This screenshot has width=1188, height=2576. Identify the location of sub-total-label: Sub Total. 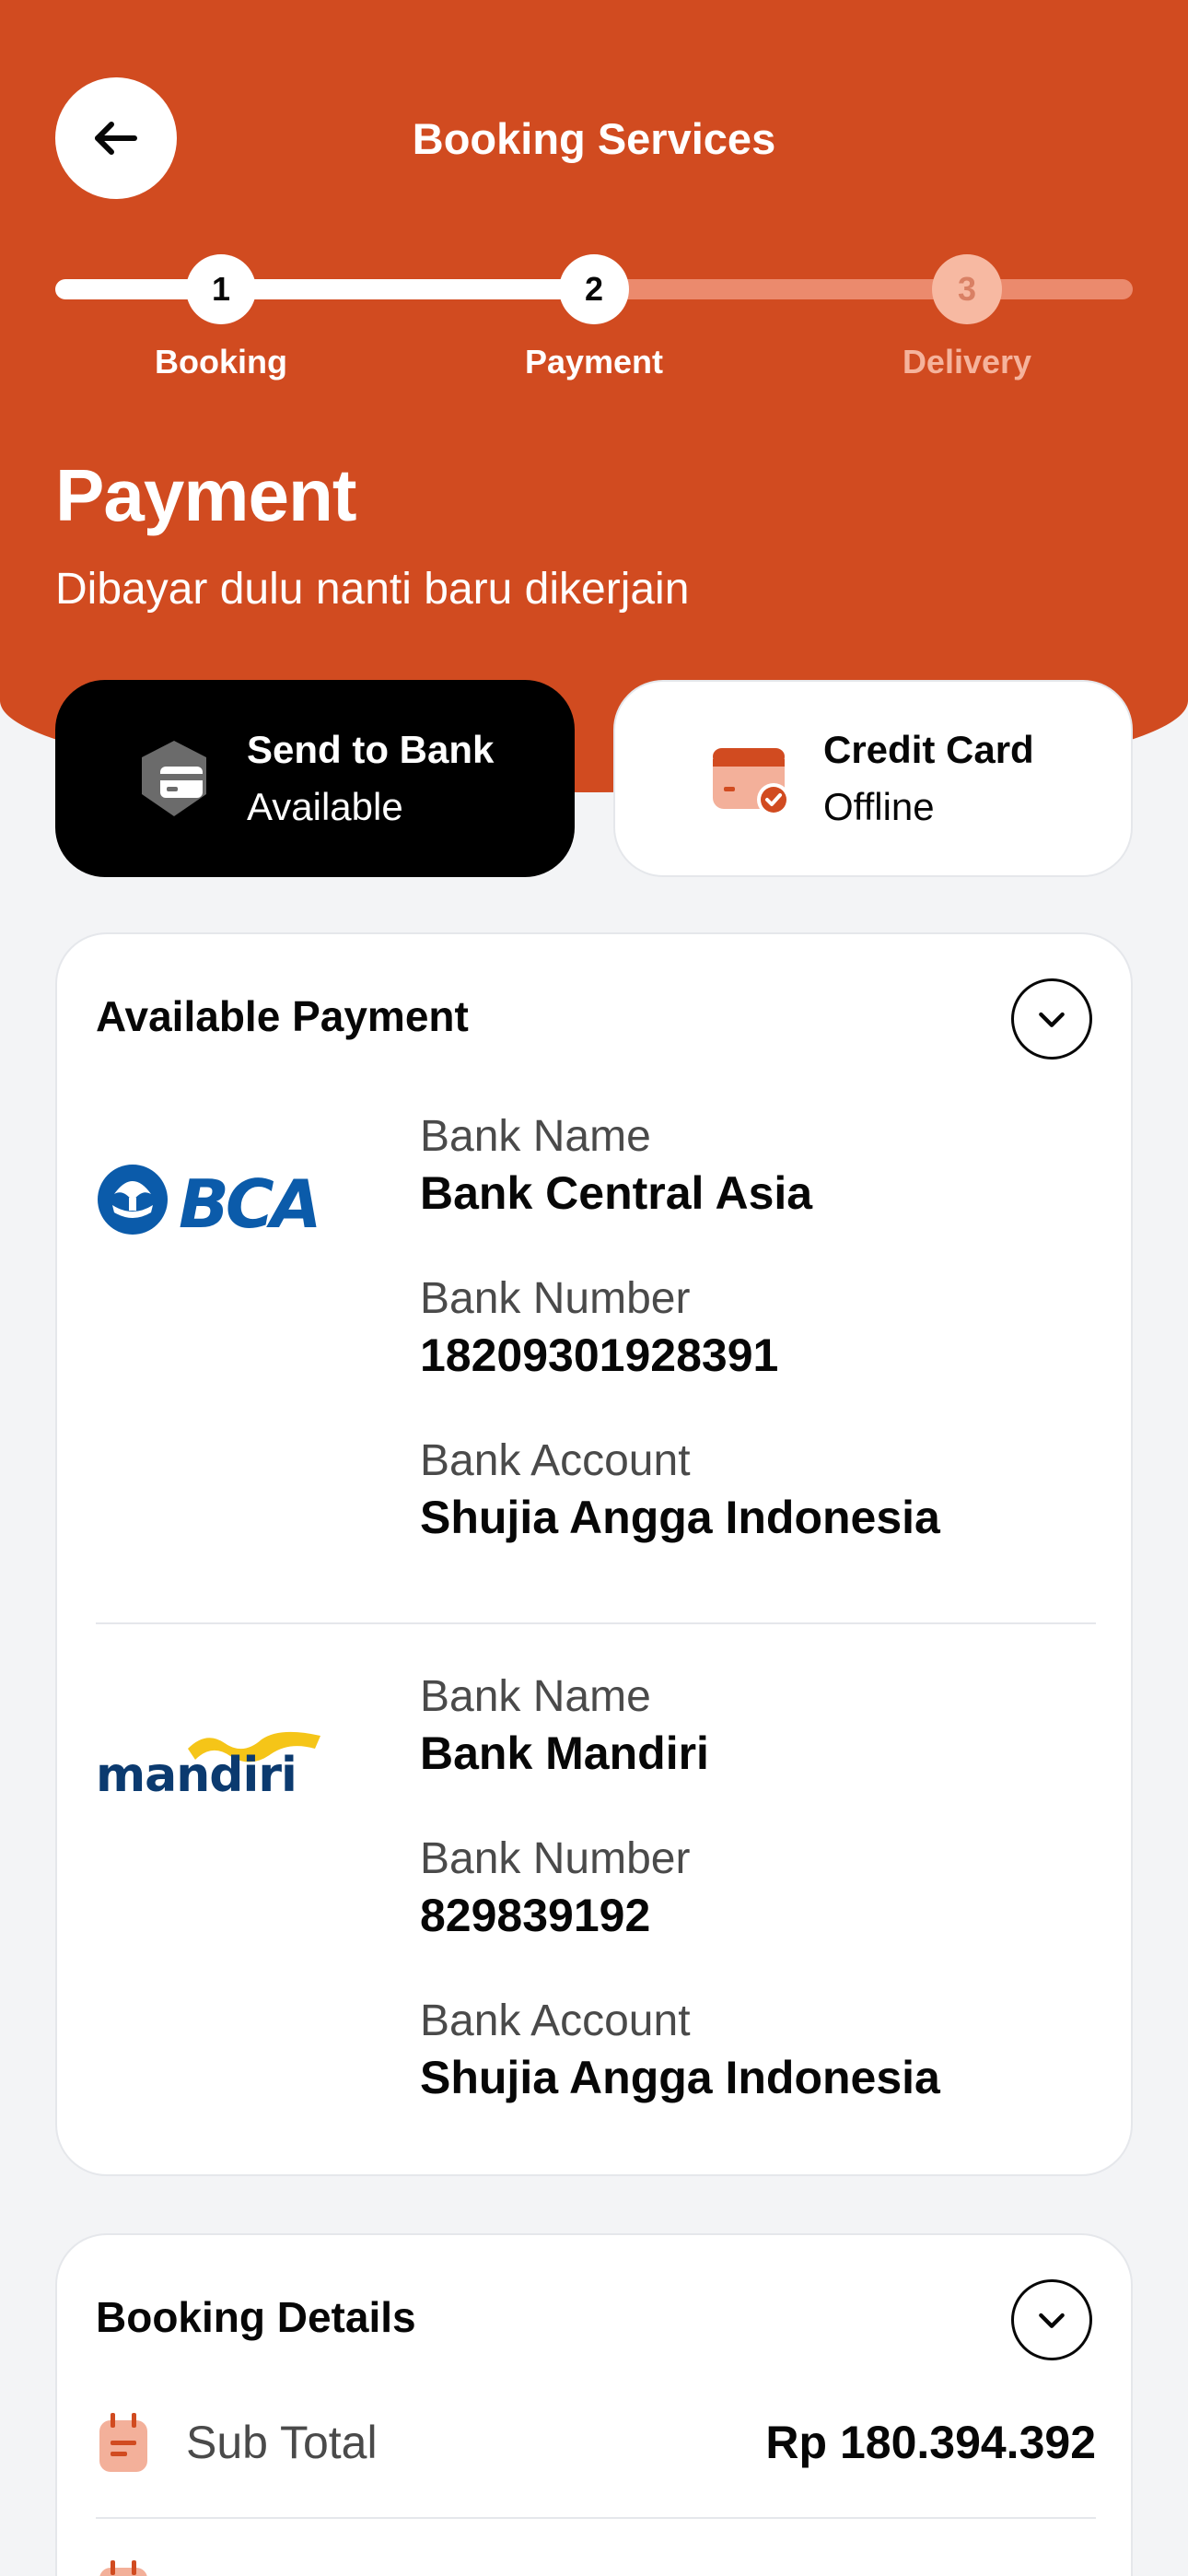
(282, 2442).